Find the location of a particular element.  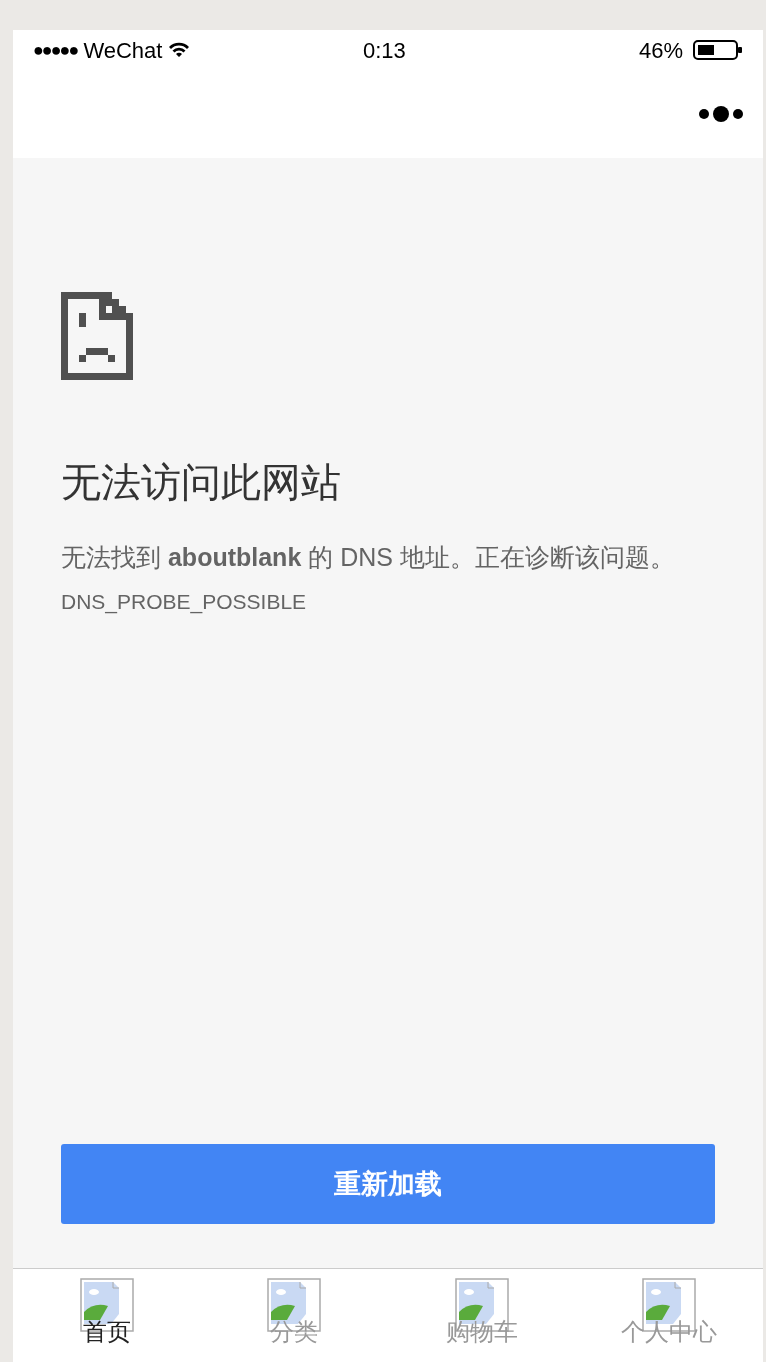

more-icon is located at coordinates (721, 114).